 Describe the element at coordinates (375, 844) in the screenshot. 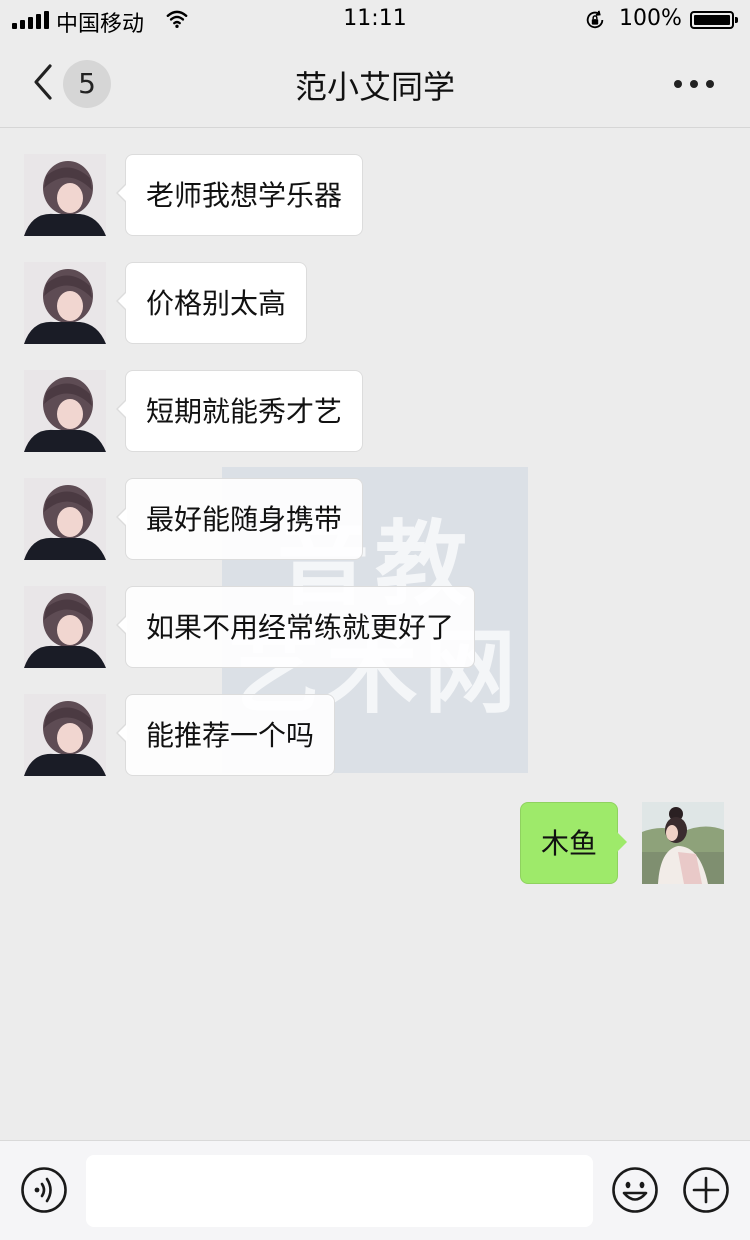

I see `message-row: 木鱼` at that location.